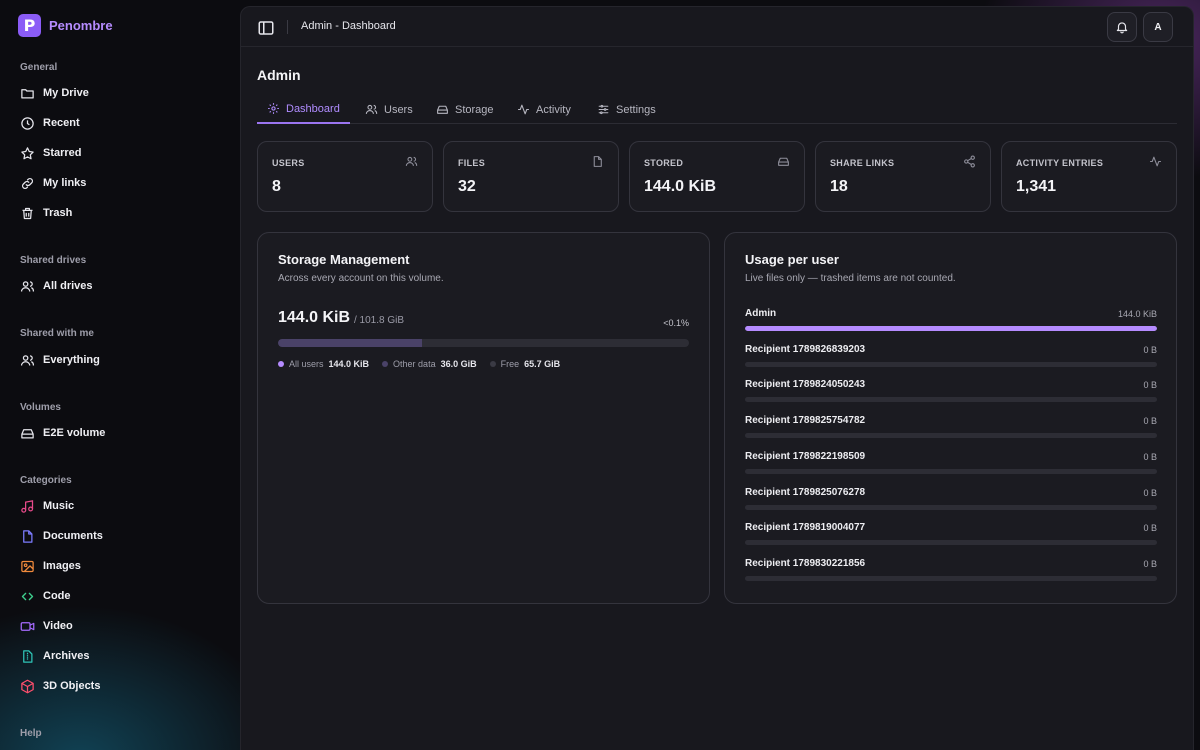 The height and width of the screenshot is (750, 1200). I want to click on sidebar-item-code: Code, so click(45, 596).